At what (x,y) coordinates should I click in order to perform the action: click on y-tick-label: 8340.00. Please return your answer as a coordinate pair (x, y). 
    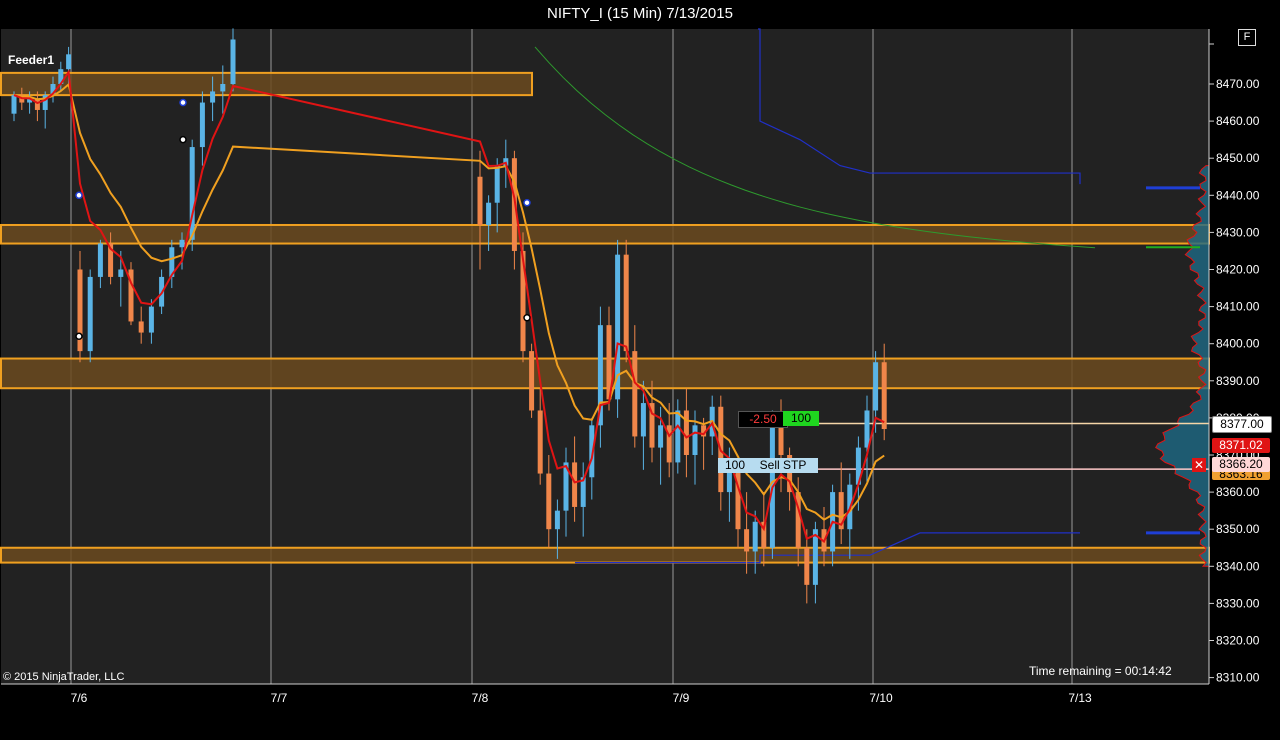
    Looking at the image, I should click on (1238, 566).